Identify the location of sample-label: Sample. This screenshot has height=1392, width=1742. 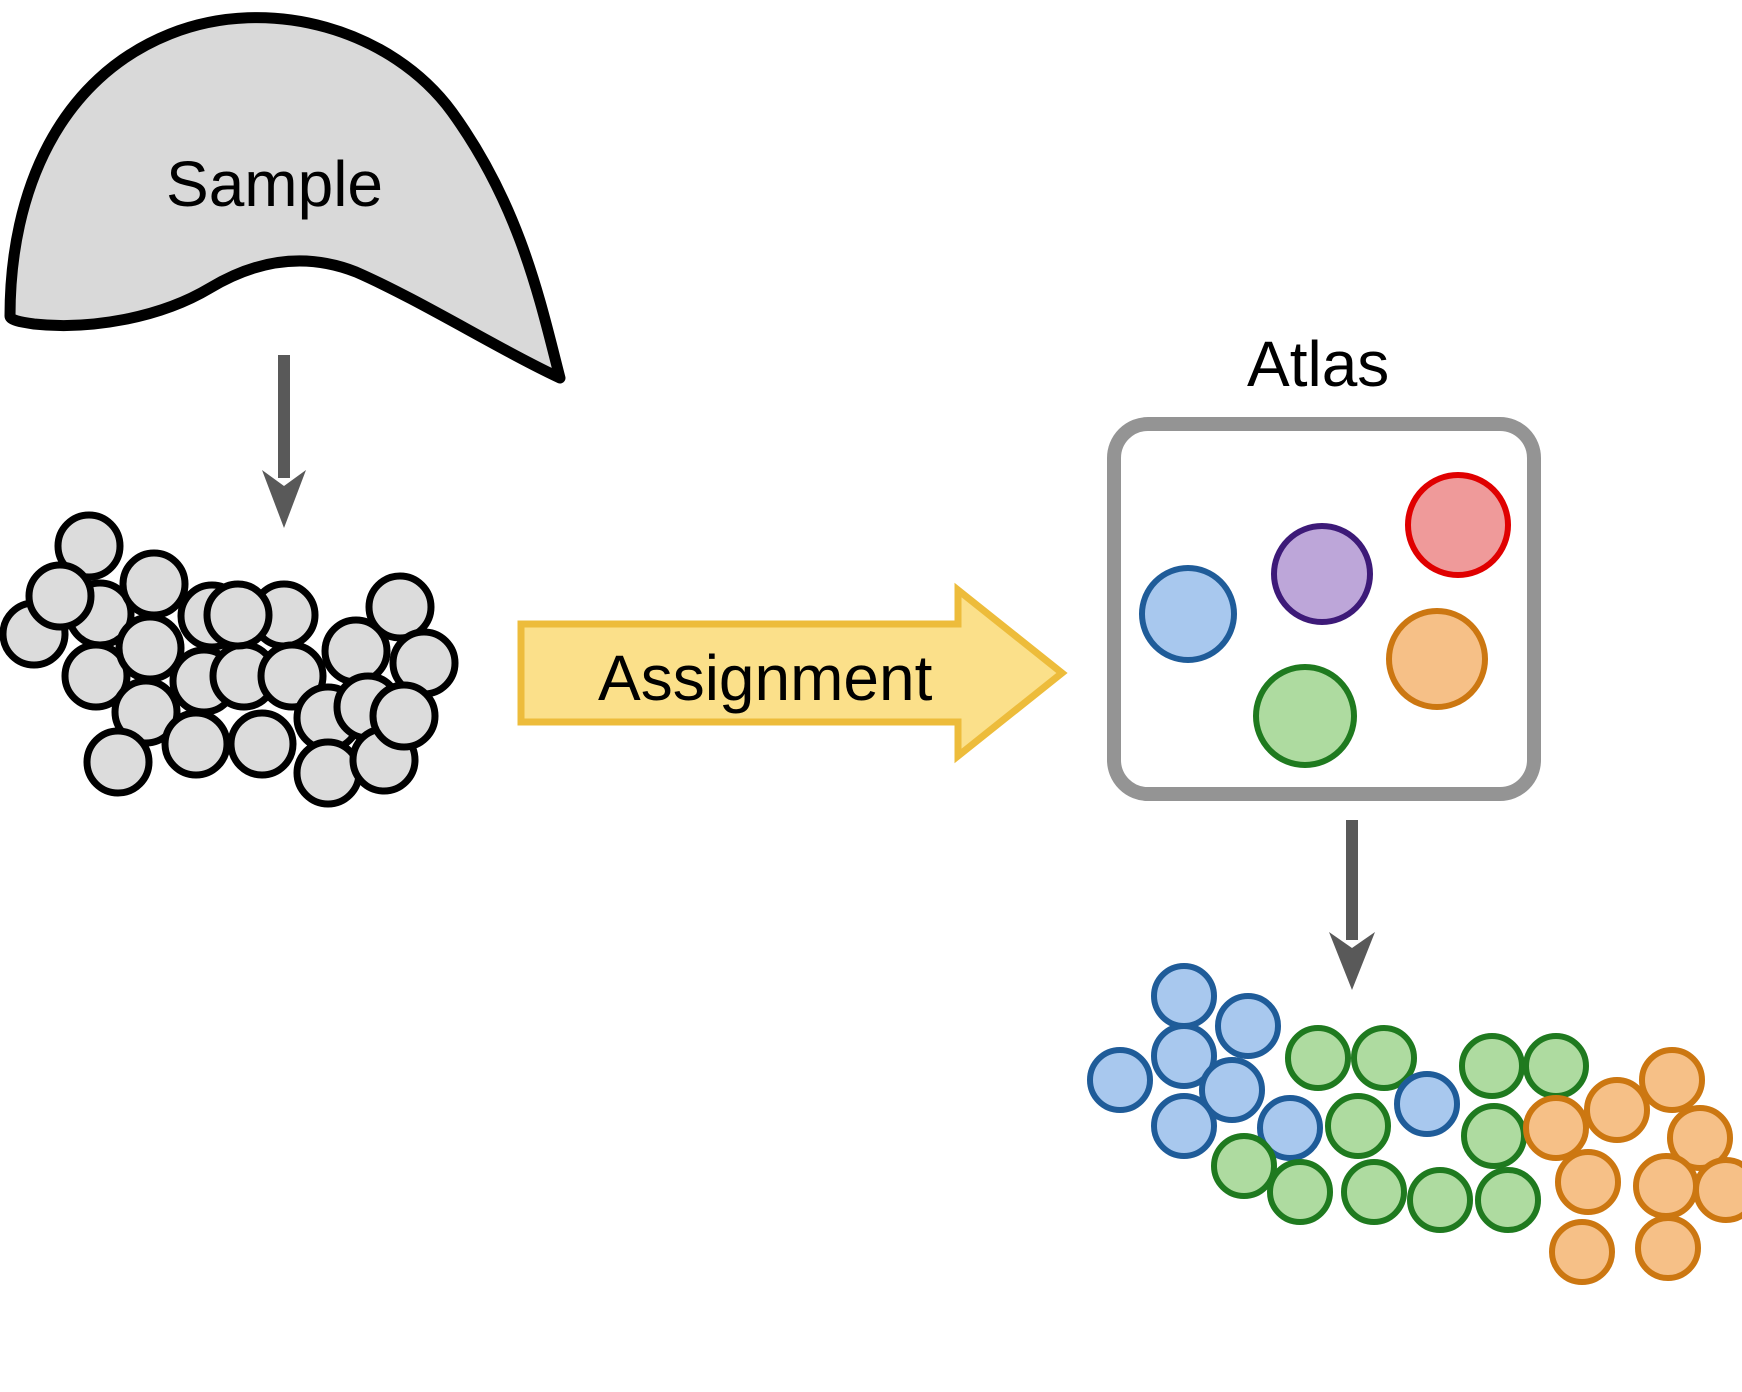
(274, 184).